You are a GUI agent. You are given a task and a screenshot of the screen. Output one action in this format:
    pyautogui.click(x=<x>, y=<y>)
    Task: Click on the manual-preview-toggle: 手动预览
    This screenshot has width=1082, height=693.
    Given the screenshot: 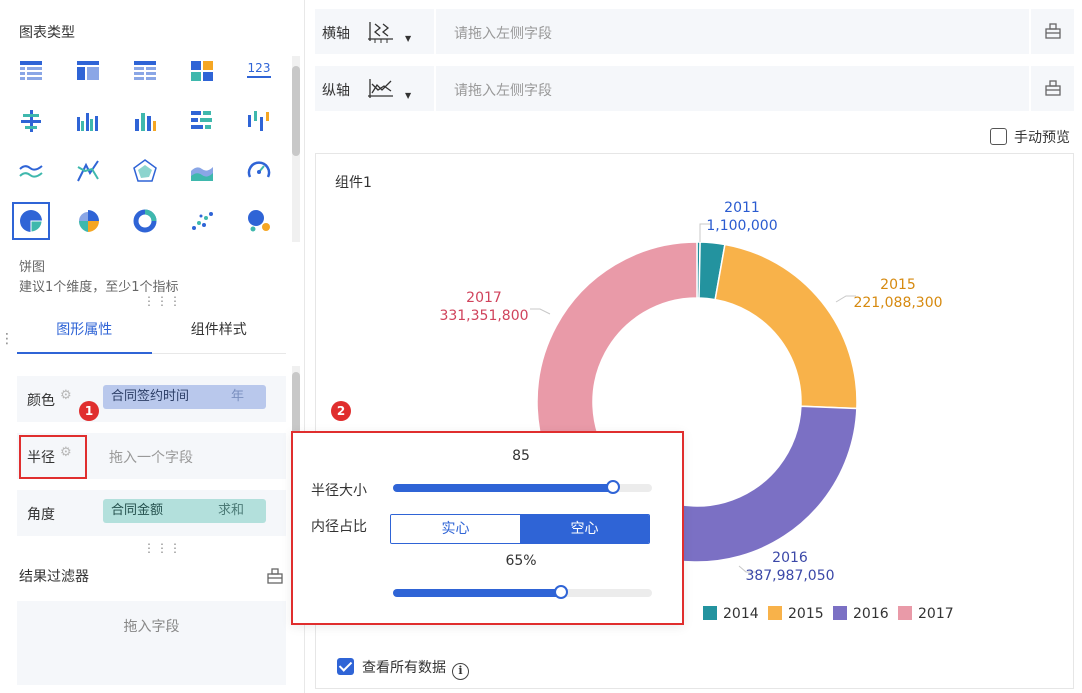 What is the action you would take?
    pyautogui.click(x=1030, y=137)
    